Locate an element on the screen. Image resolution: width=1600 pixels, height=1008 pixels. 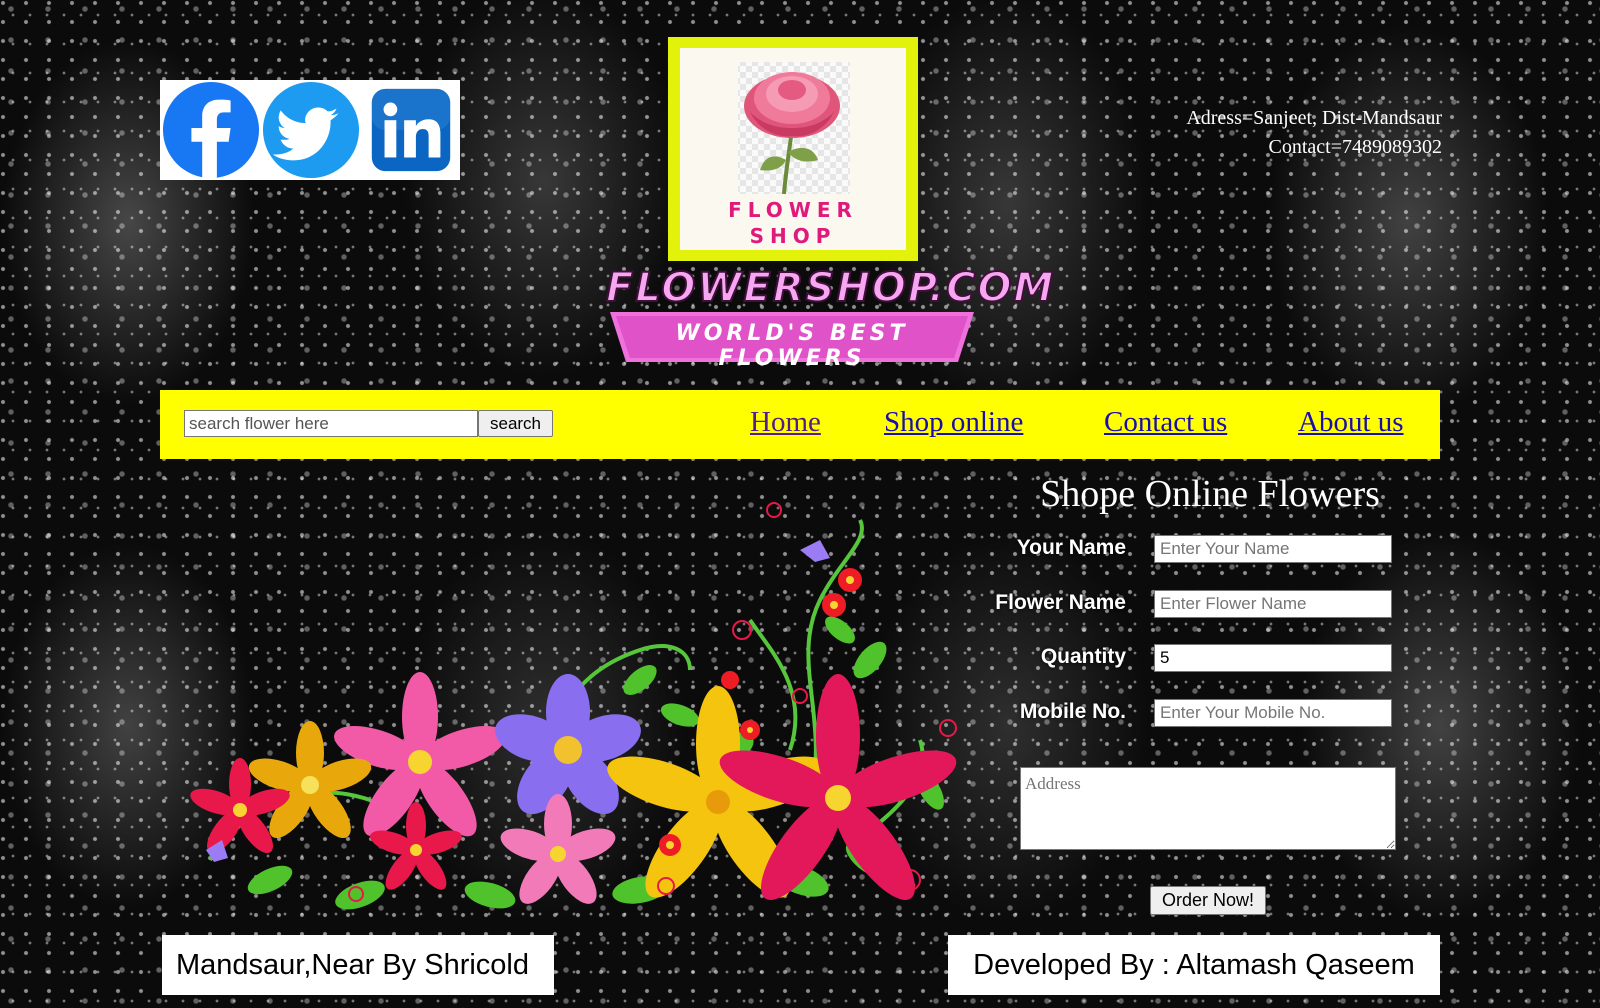
twitter-icon is located at coordinates (311, 130).